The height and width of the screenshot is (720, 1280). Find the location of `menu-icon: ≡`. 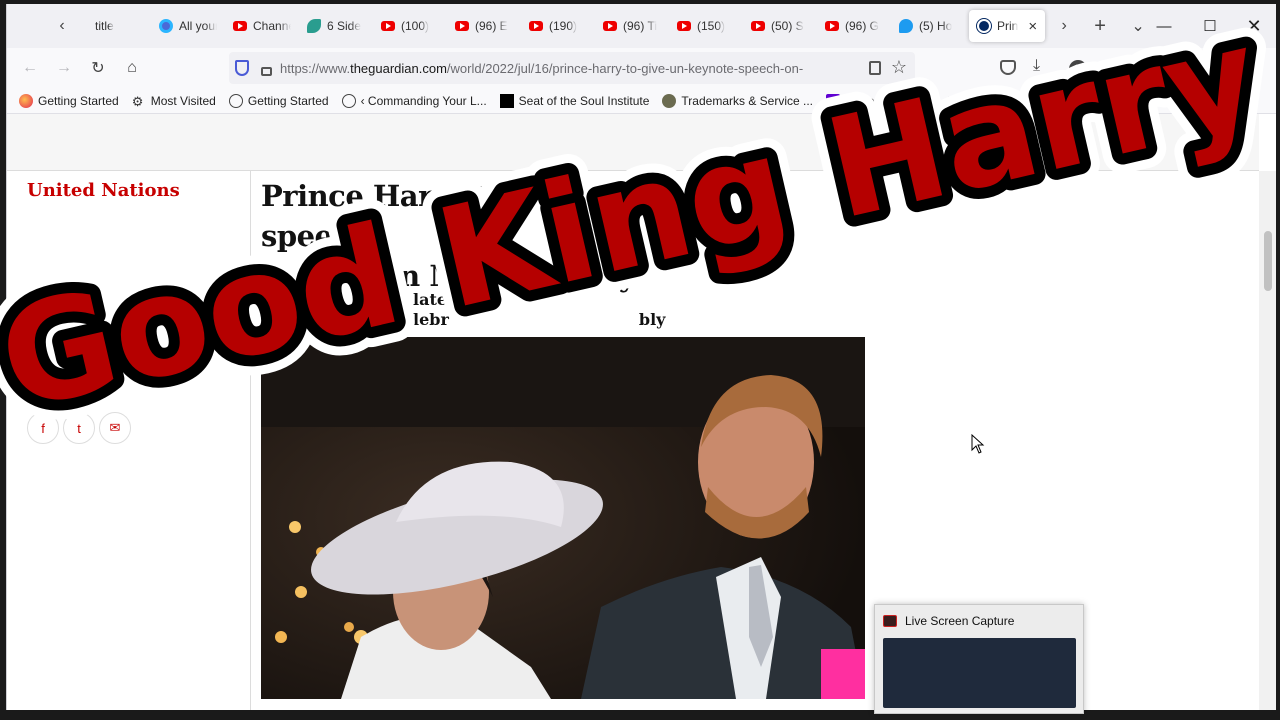

menu-icon: ≡ is located at coordinates (1249, 65).